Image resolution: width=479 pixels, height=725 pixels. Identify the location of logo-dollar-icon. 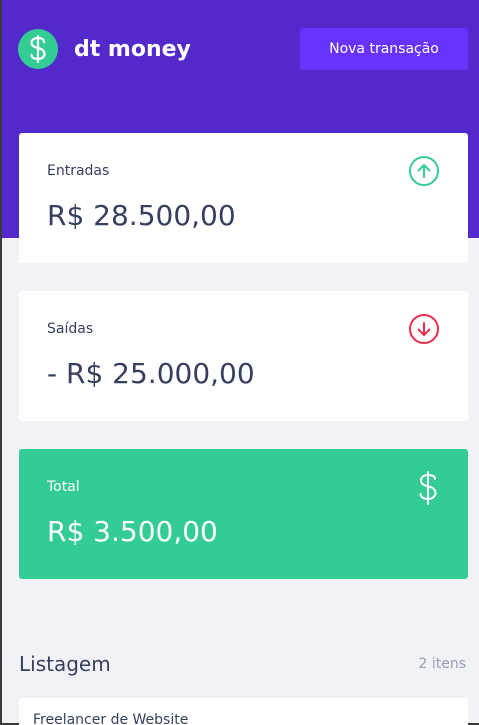
(38, 49).